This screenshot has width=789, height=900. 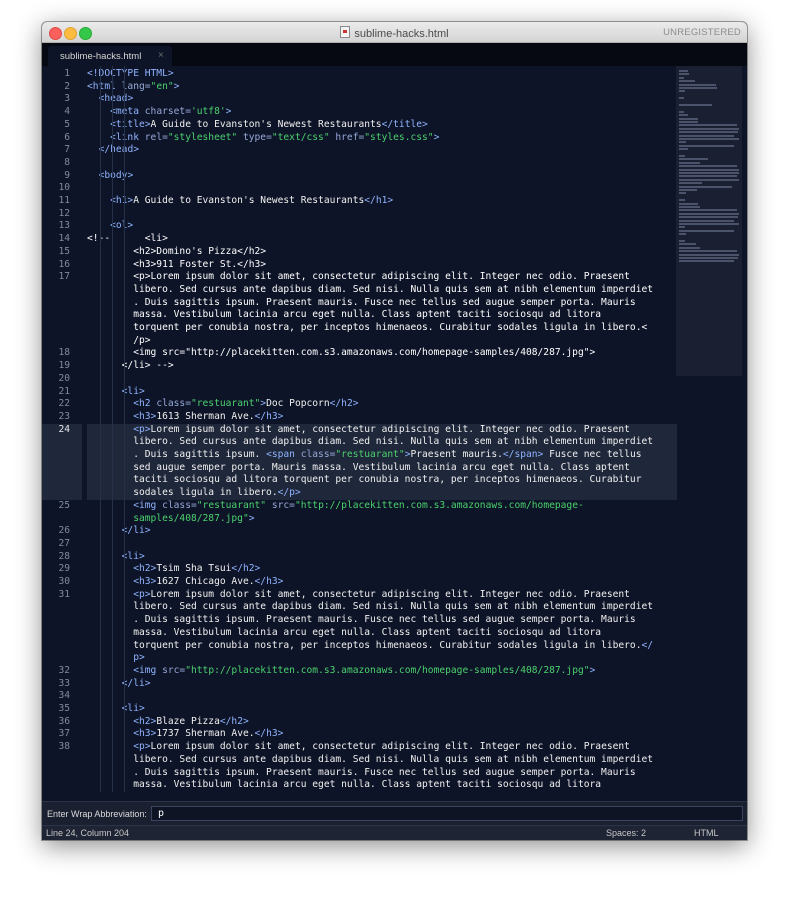 What do you see at coordinates (382, 519) in the screenshot?
I see `code-line: samples/408/287.jpg">` at bounding box center [382, 519].